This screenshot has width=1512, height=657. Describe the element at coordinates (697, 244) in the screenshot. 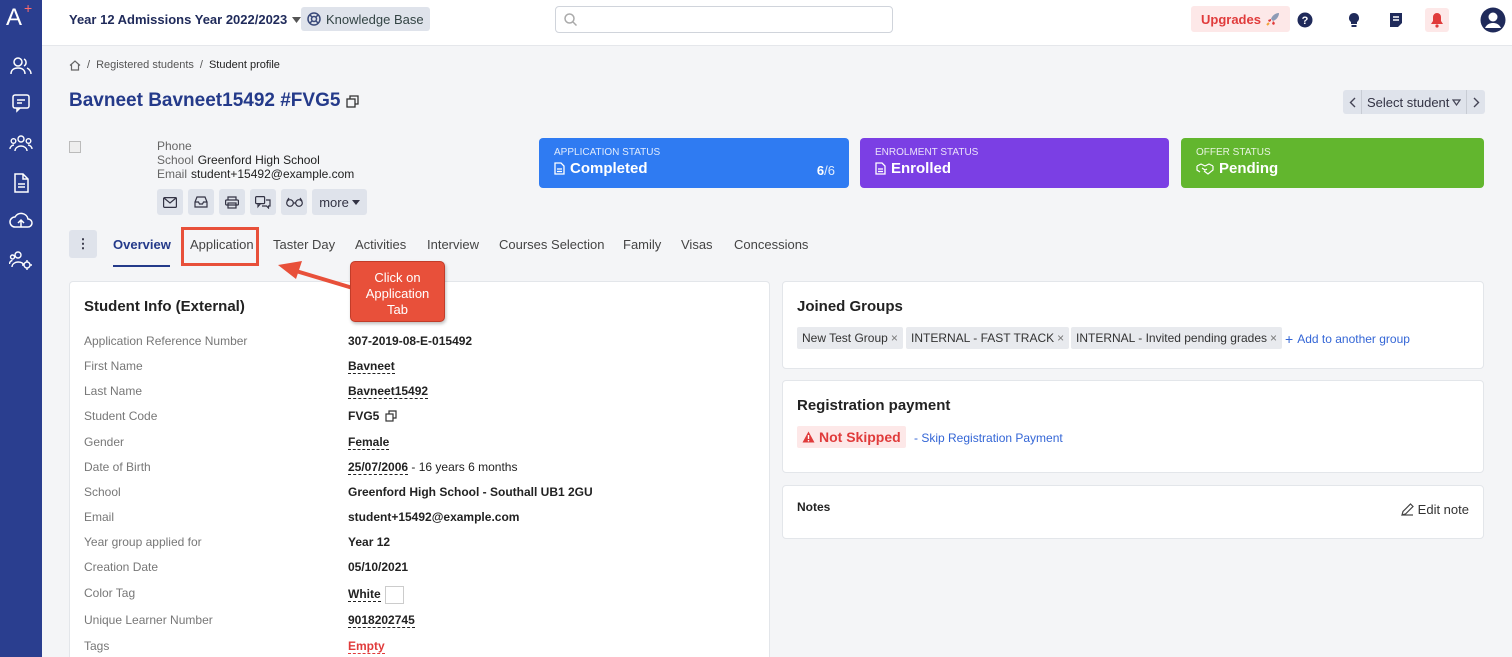

I see `tab-visas: Visas` at that location.